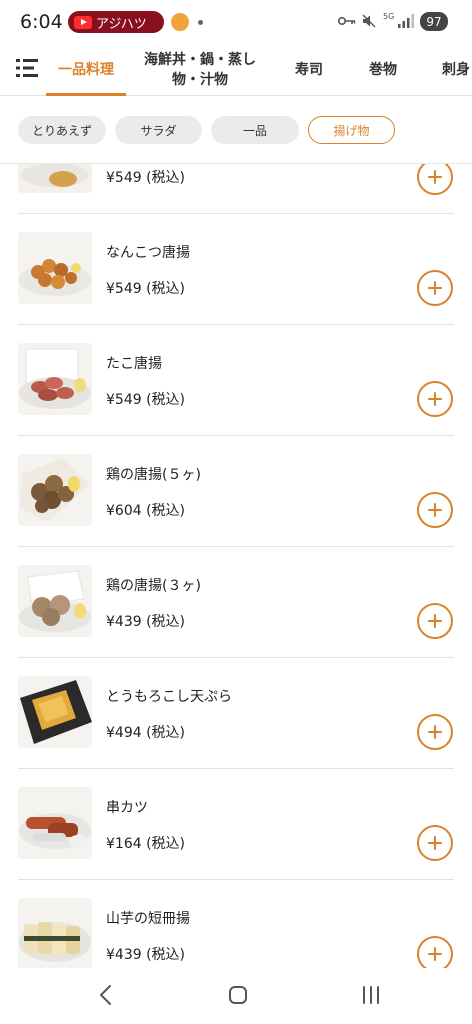 This screenshot has width=472, height=1024. Describe the element at coordinates (347, 21) in the screenshot. I see `key-icon` at that location.